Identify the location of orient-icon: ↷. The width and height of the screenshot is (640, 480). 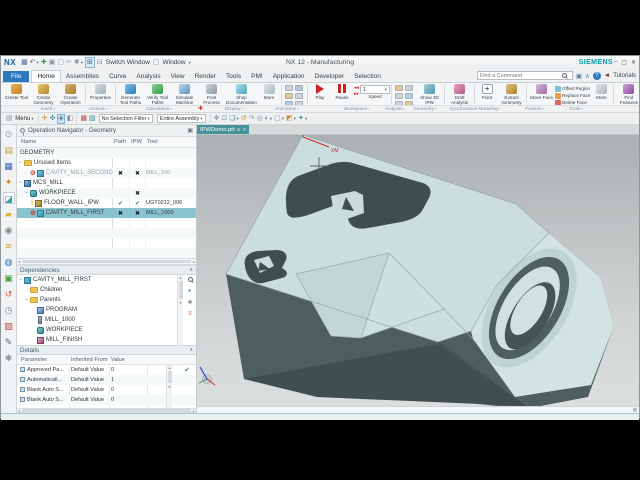
(252, 119).